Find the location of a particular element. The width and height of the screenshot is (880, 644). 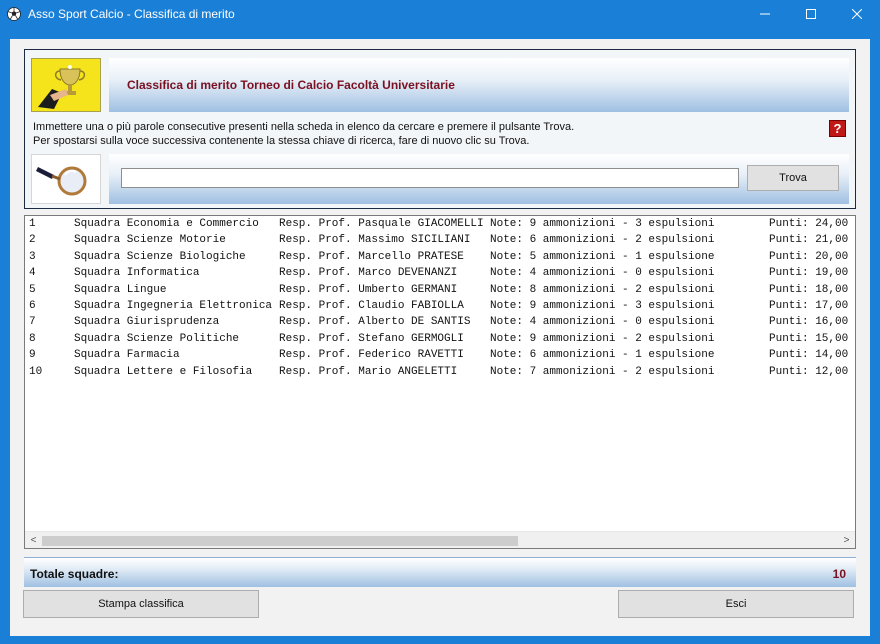

totals-label: Totale squadre: is located at coordinates (74, 574).